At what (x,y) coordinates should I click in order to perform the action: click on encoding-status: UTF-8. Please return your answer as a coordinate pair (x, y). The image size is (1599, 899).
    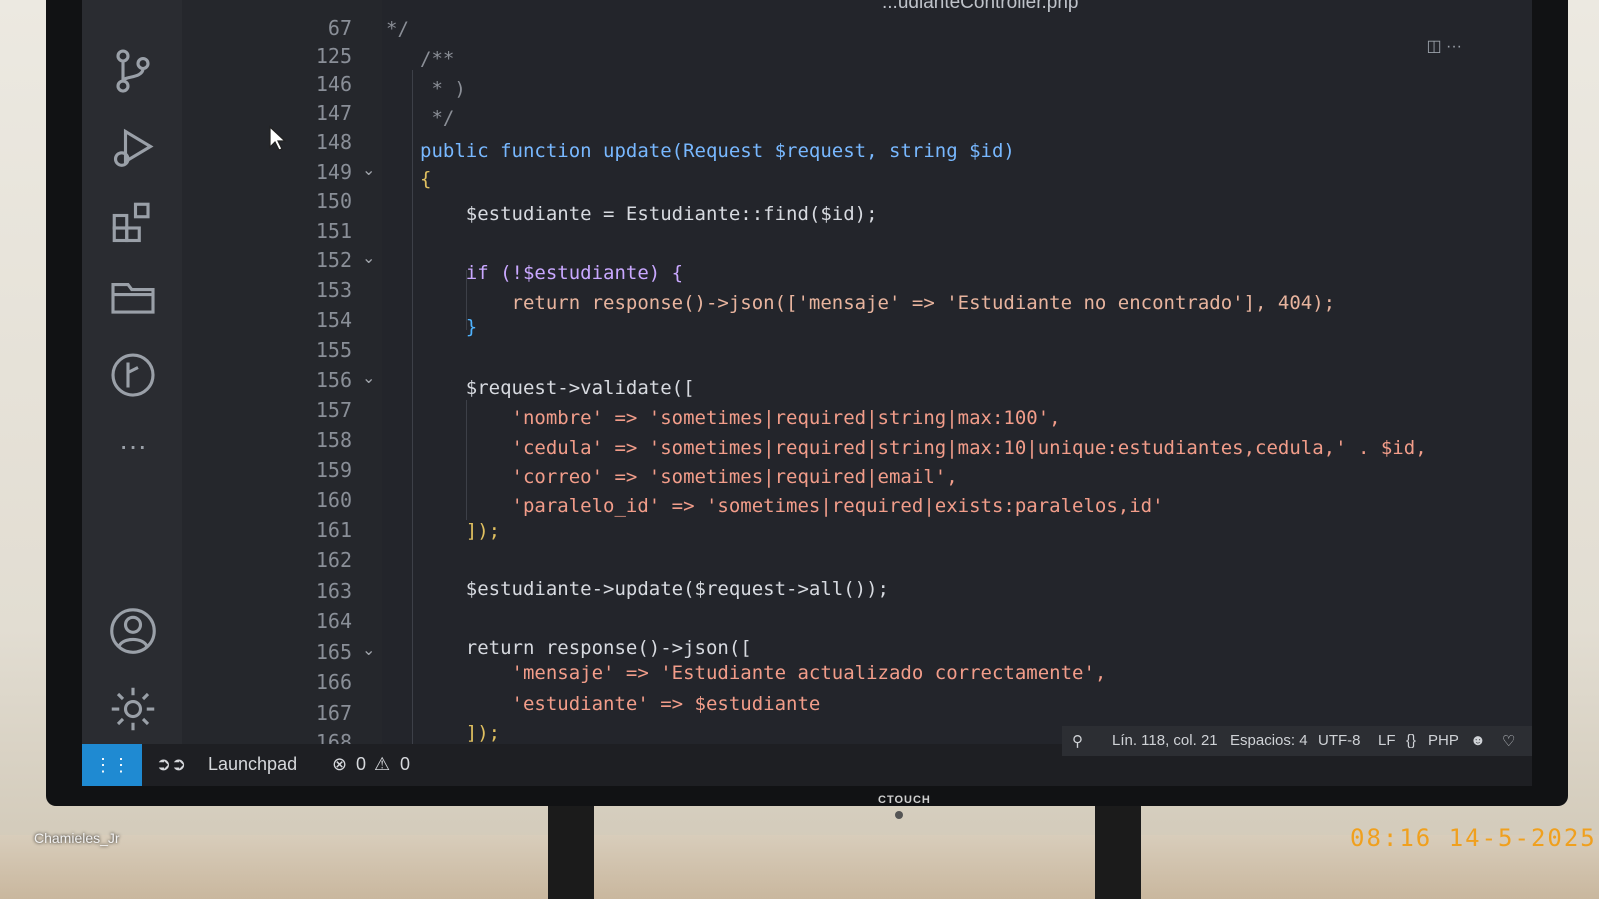
    Looking at the image, I should click on (1339, 740).